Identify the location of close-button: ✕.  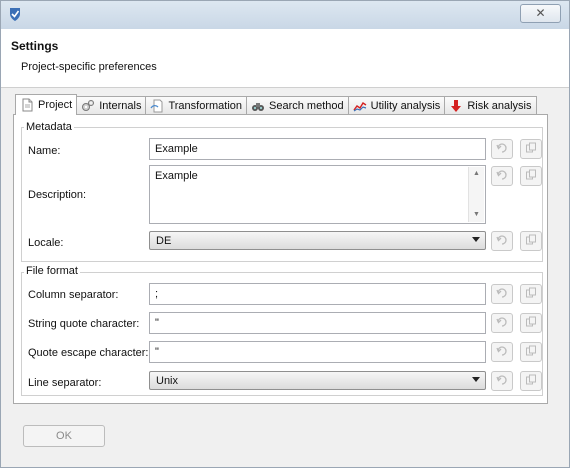
(540, 13).